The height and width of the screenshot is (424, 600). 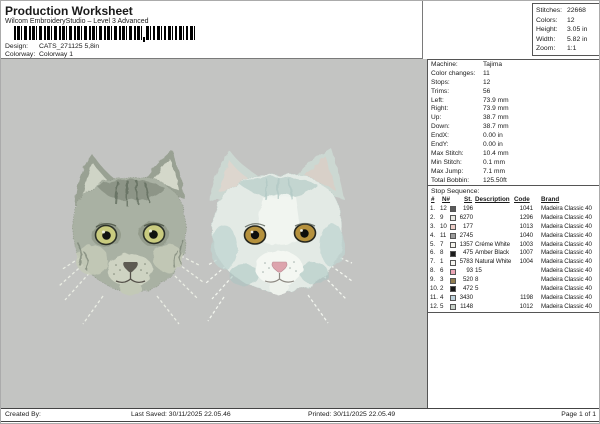 What do you see at coordinates (131, 237) in the screenshot?
I see `gray-cat-embroidery` at bounding box center [131, 237].